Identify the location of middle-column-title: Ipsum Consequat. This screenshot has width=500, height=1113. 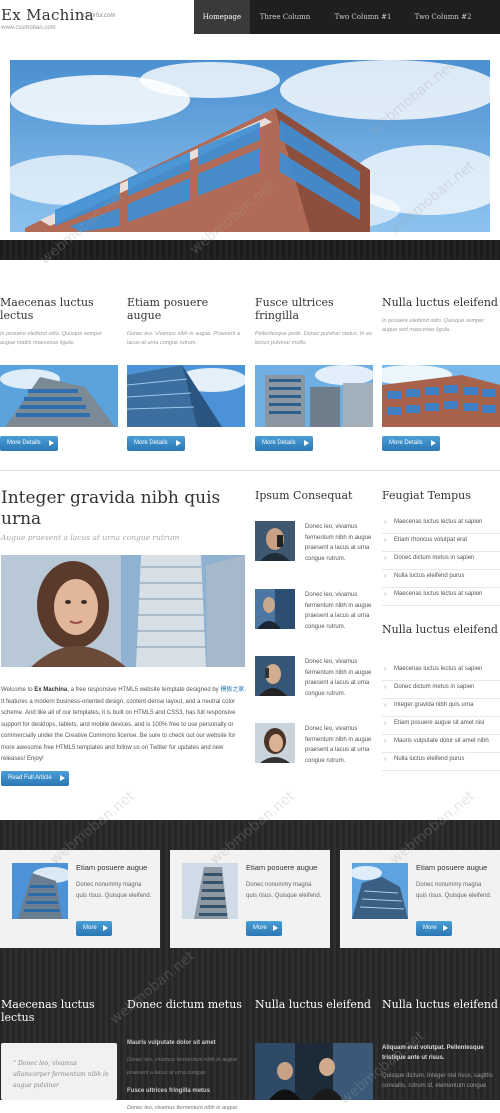
(304, 495).